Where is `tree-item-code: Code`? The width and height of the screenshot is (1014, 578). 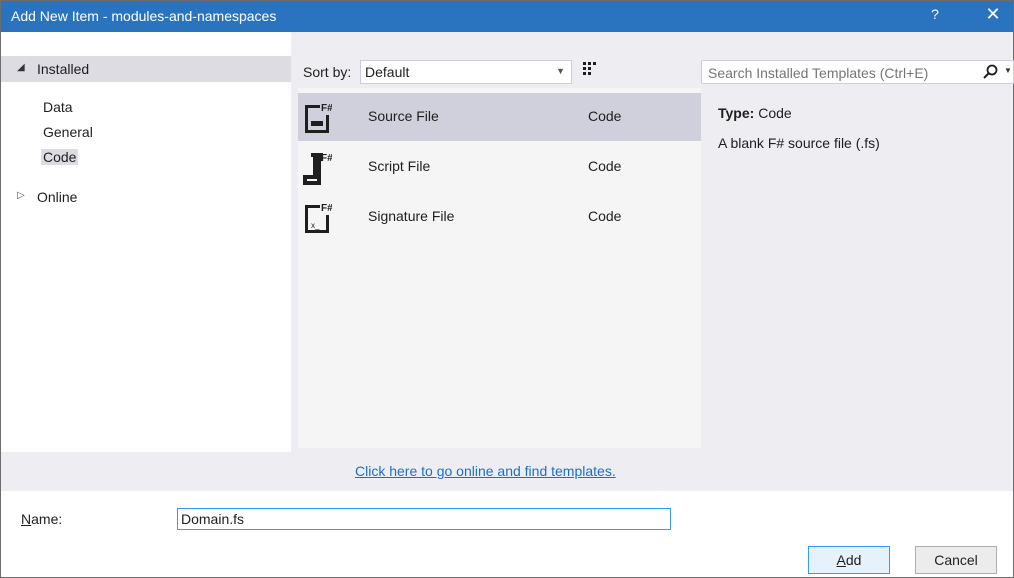 tree-item-code: Code is located at coordinates (60, 157).